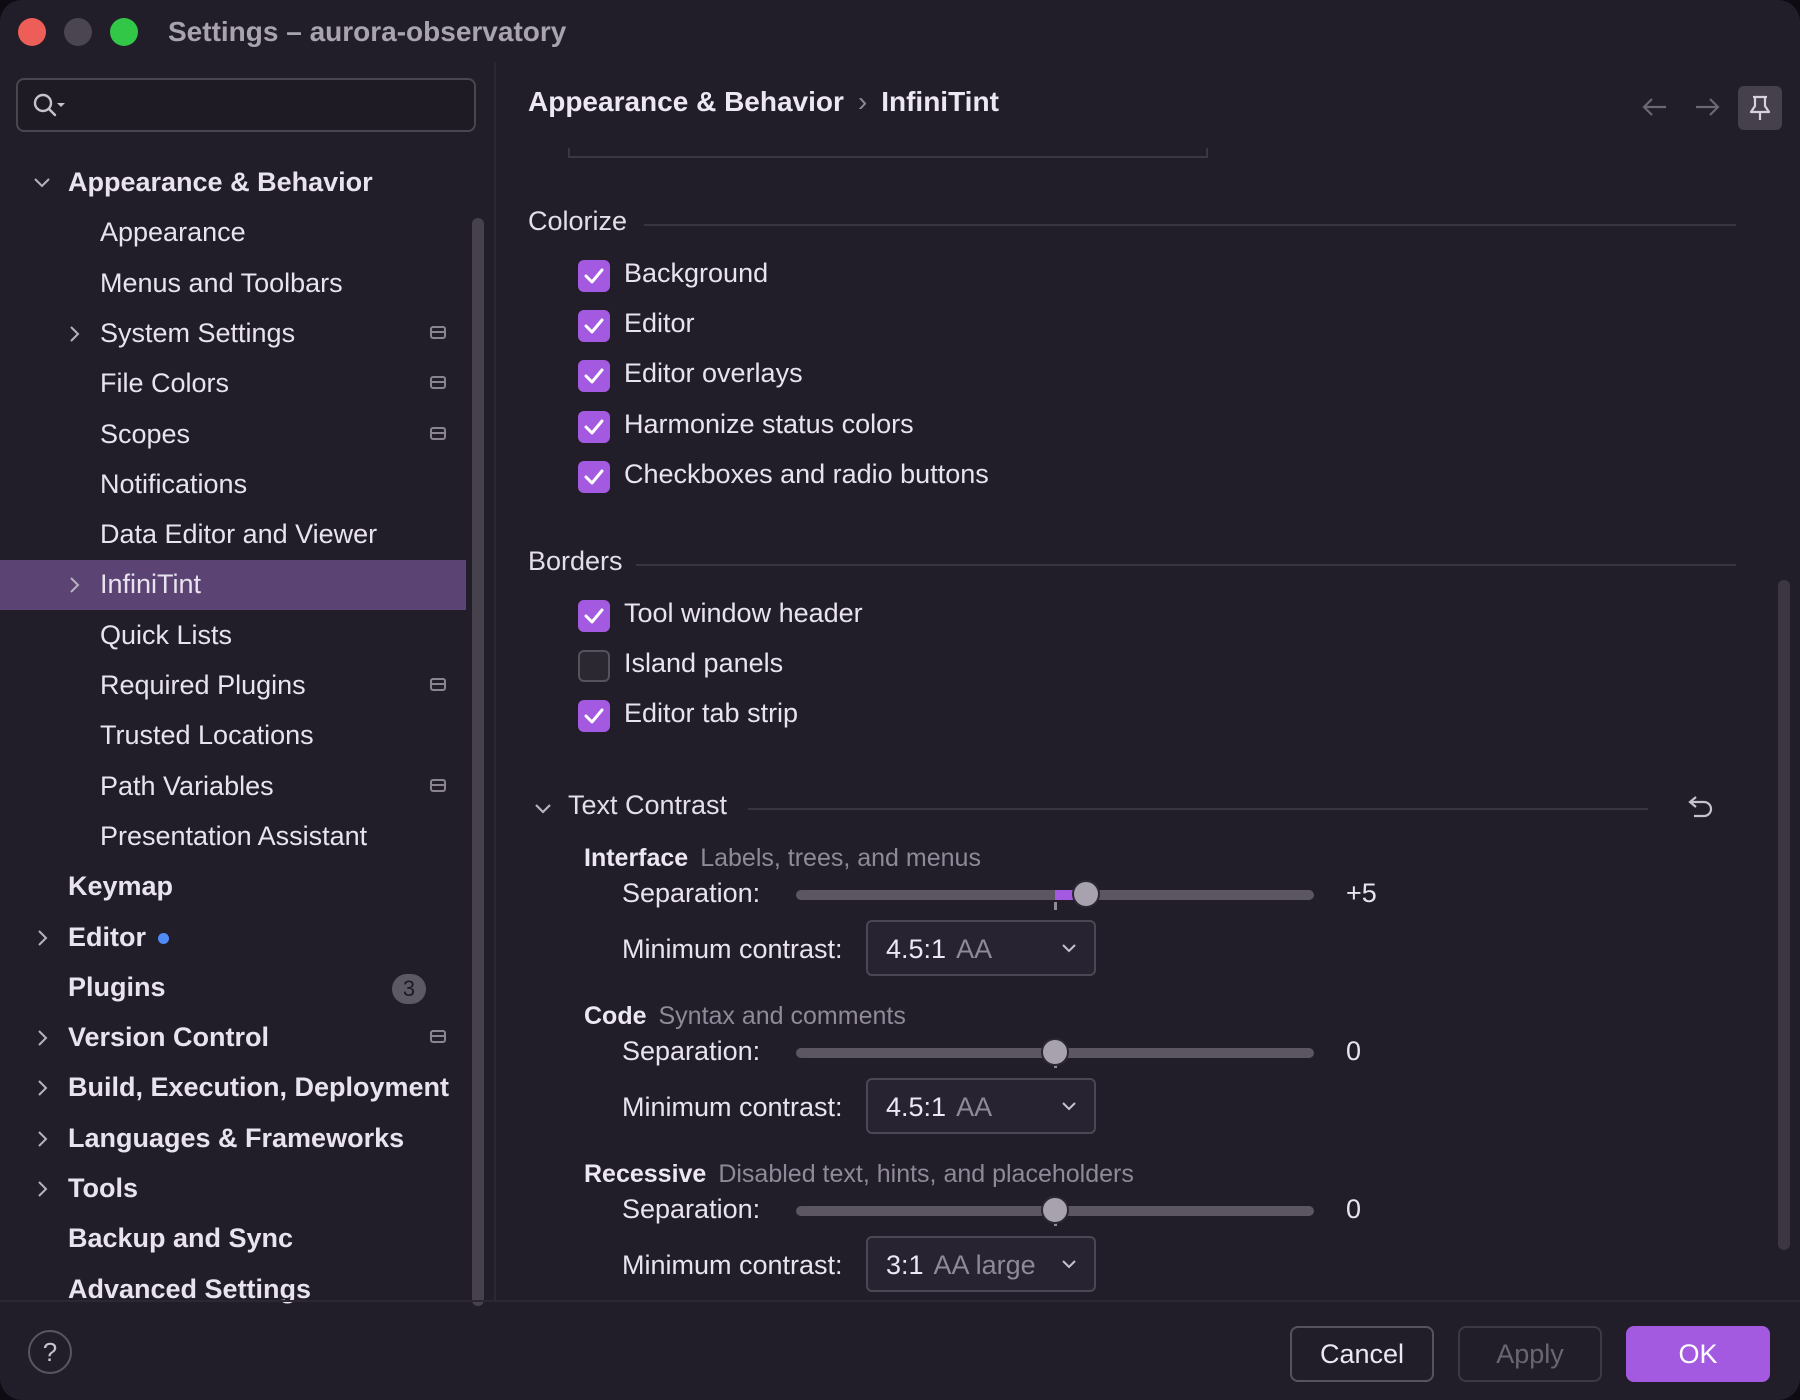 The height and width of the screenshot is (1400, 1800). Describe the element at coordinates (594, 276) in the screenshot. I see `background-checkbox` at that location.